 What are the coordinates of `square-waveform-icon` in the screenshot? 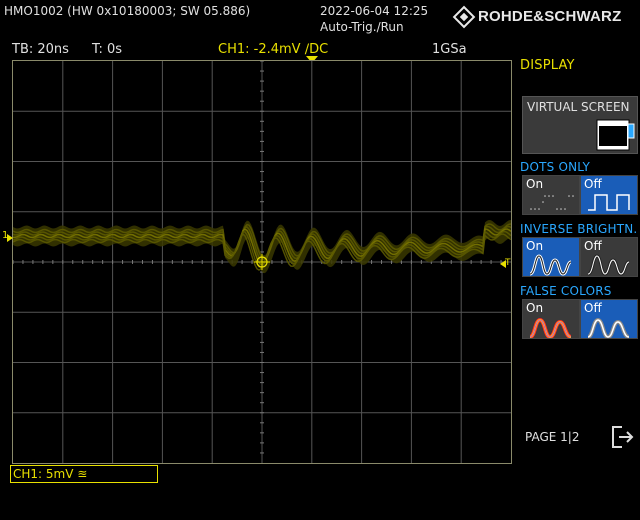 It's located at (609, 202).